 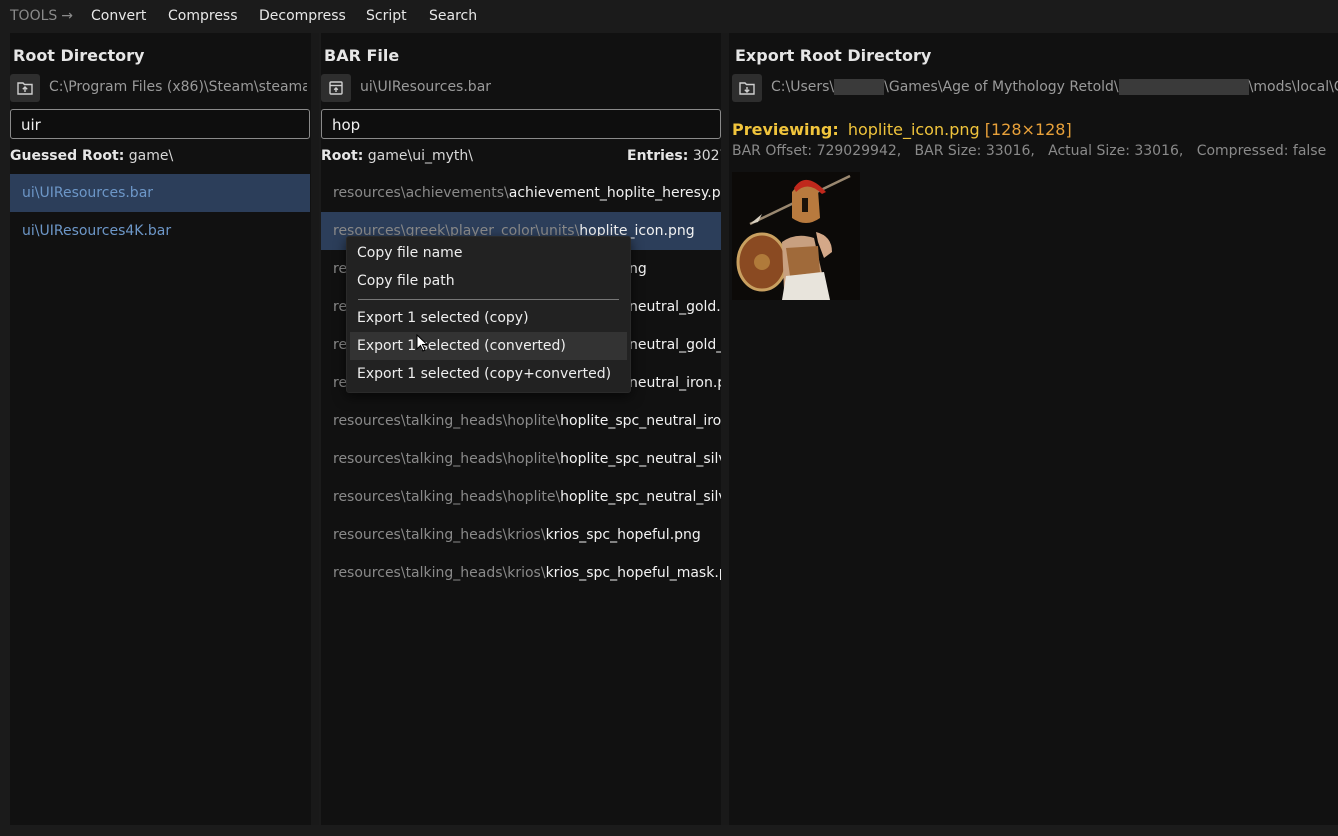 What do you see at coordinates (160, 124) in the screenshot?
I see `root-filter-input: uir` at bounding box center [160, 124].